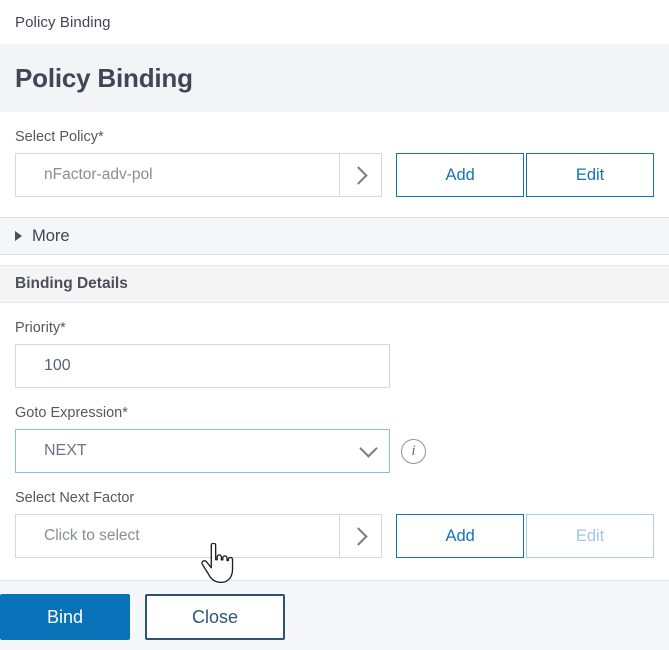 The width and height of the screenshot is (669, 650). I want to click on more-accordion-toggle: More, so click(334, 236).